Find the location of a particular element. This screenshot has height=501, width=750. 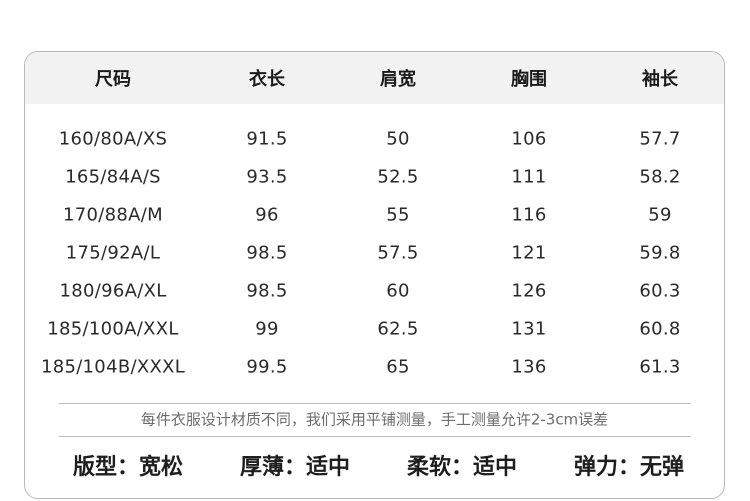

cell-length: 99.5 is located at coordinates (267, 367).